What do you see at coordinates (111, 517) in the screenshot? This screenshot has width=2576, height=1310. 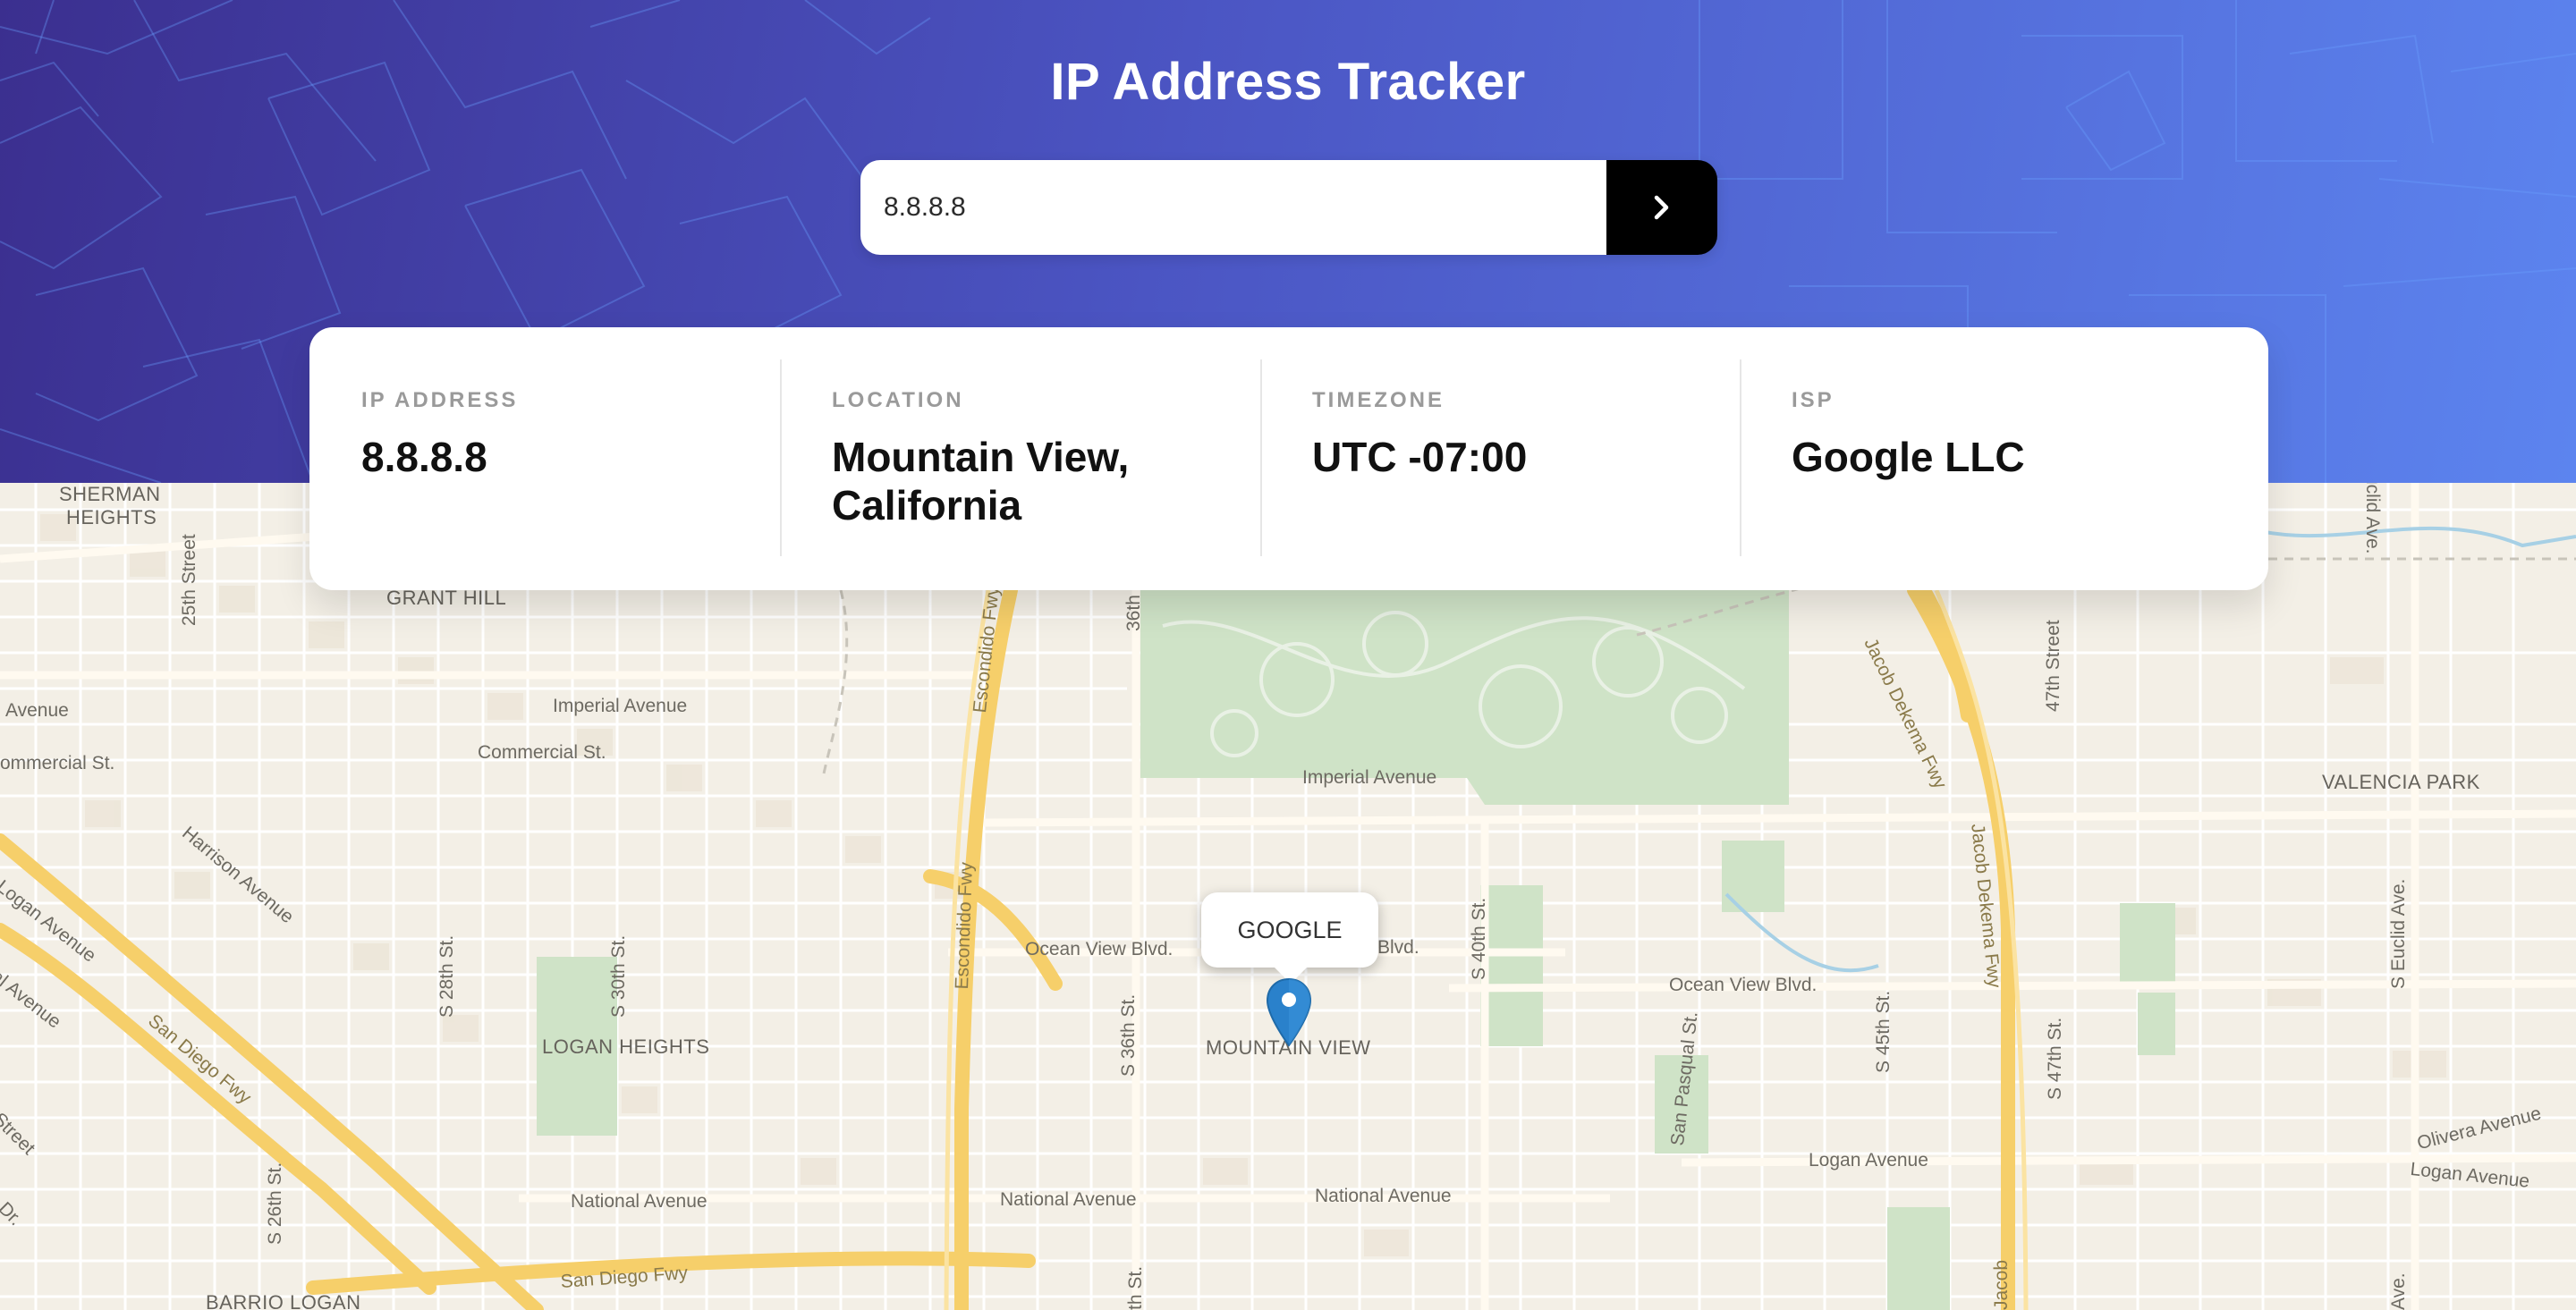 I see `map-label-sherman-2: HEIGHTS` at bounding box center [111, 517].